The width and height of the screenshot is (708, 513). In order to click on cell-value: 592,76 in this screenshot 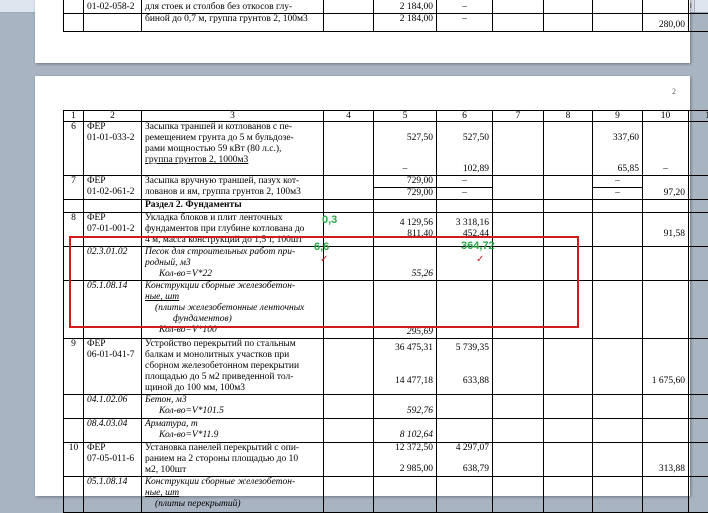, I will do `click(405, 407)`.